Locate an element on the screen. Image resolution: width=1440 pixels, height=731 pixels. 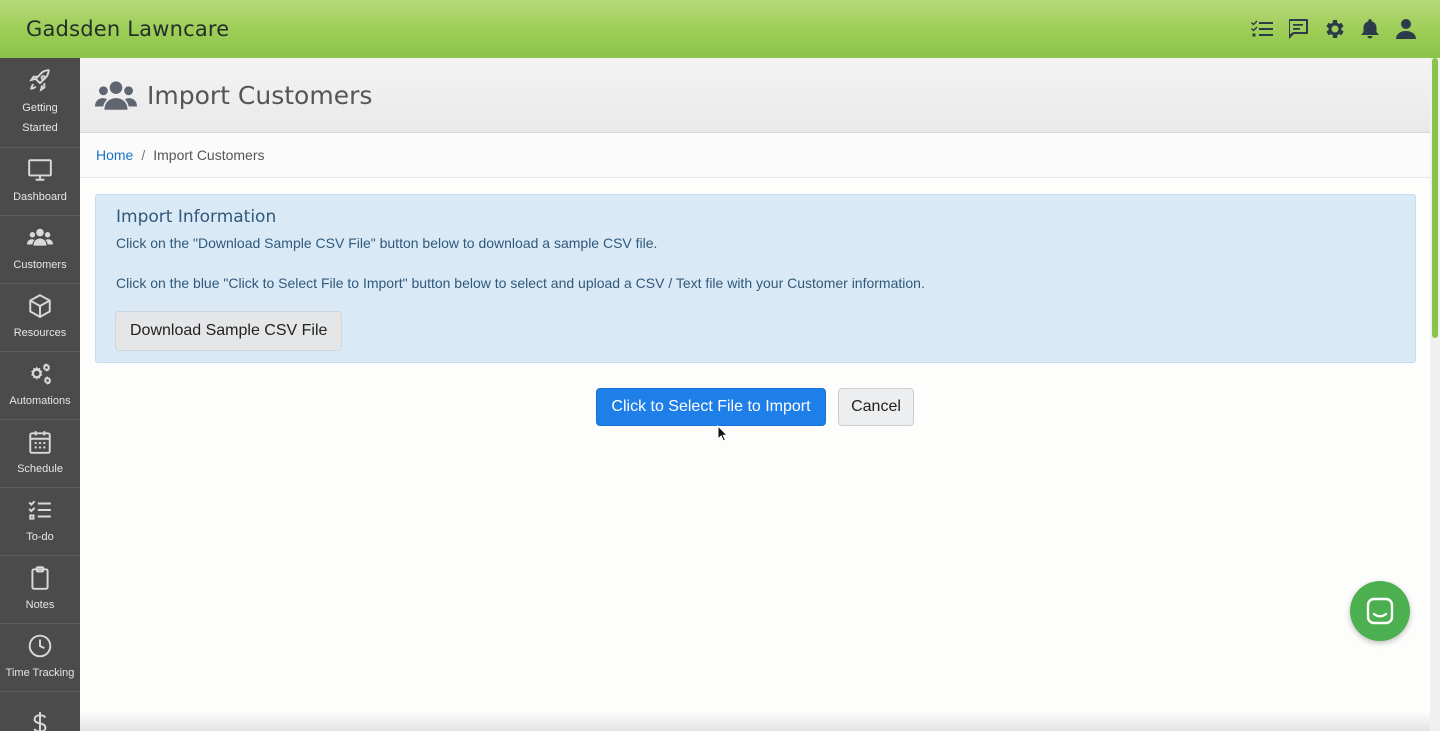
sidebar-label: Schedule is located at coordinates (40, 468).